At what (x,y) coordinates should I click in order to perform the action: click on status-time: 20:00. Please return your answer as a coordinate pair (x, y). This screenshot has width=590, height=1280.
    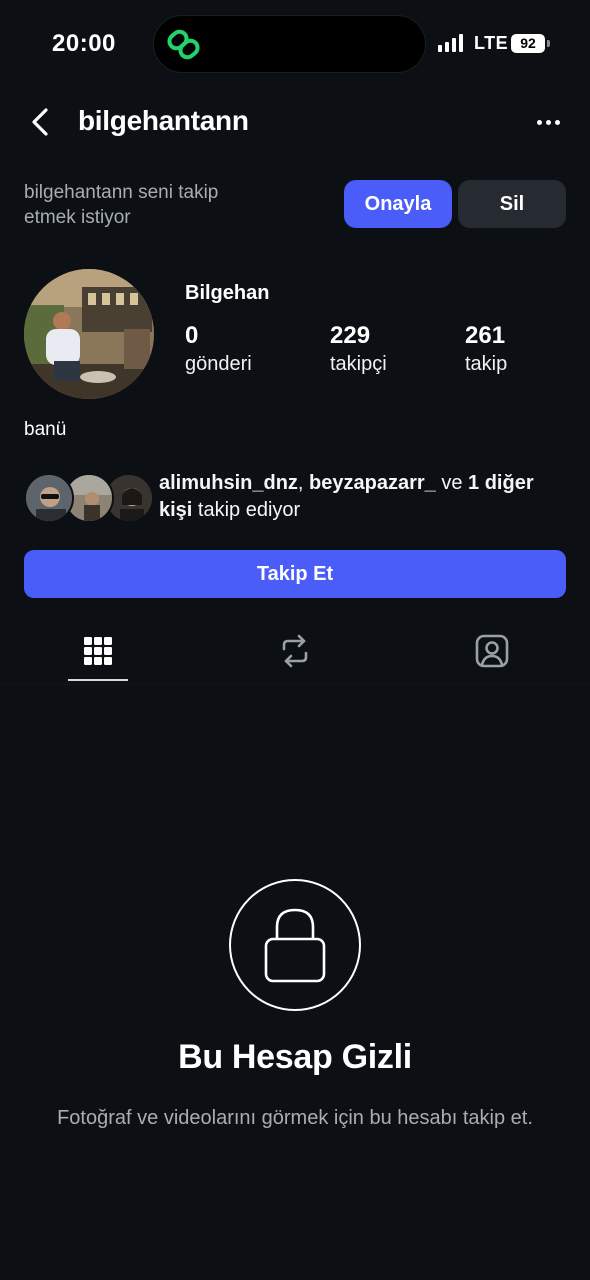
    Looking at the image, I should click on (84, 43).